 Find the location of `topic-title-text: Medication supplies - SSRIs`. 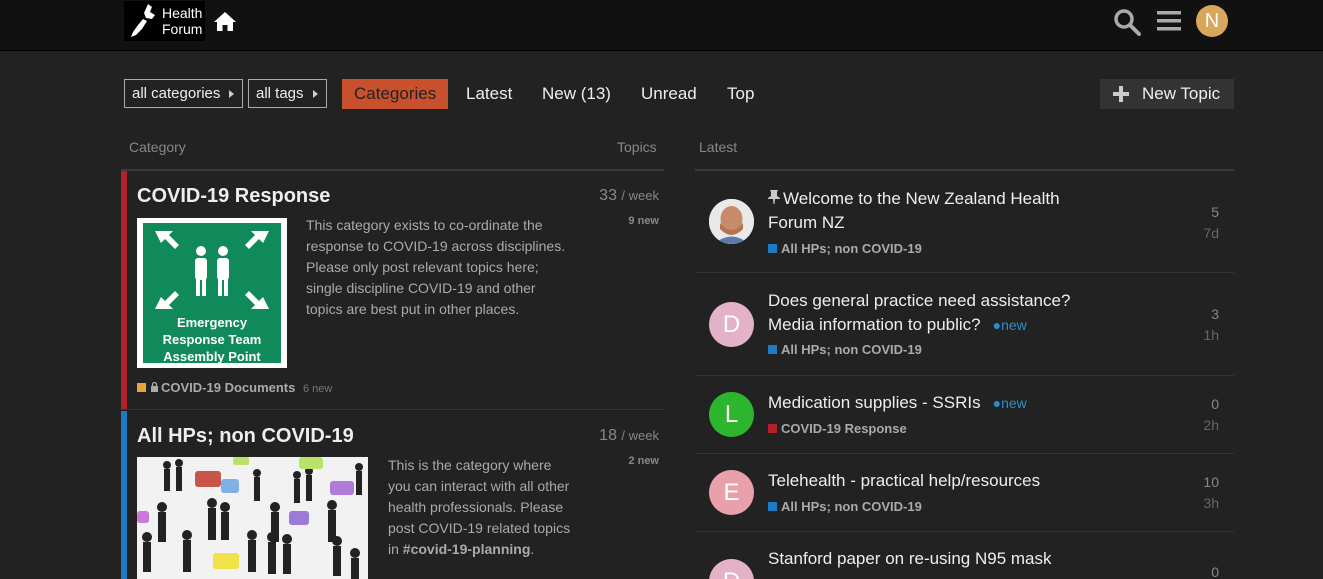

topic-title-text: Medication supplies - SSRIs is located at coordinates (874, 402).